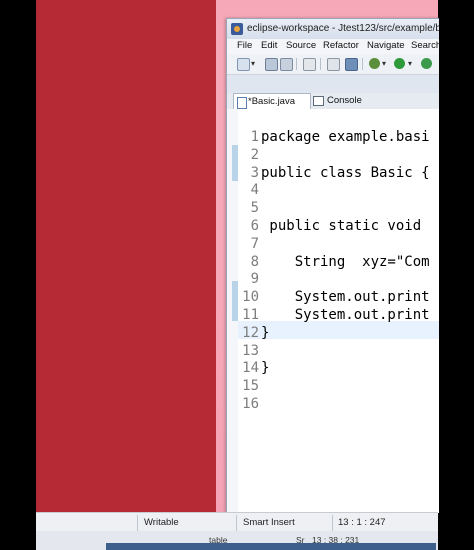 This screenshot has height=550, width=474. I want to click on right-letterbox, so click(456, 274).